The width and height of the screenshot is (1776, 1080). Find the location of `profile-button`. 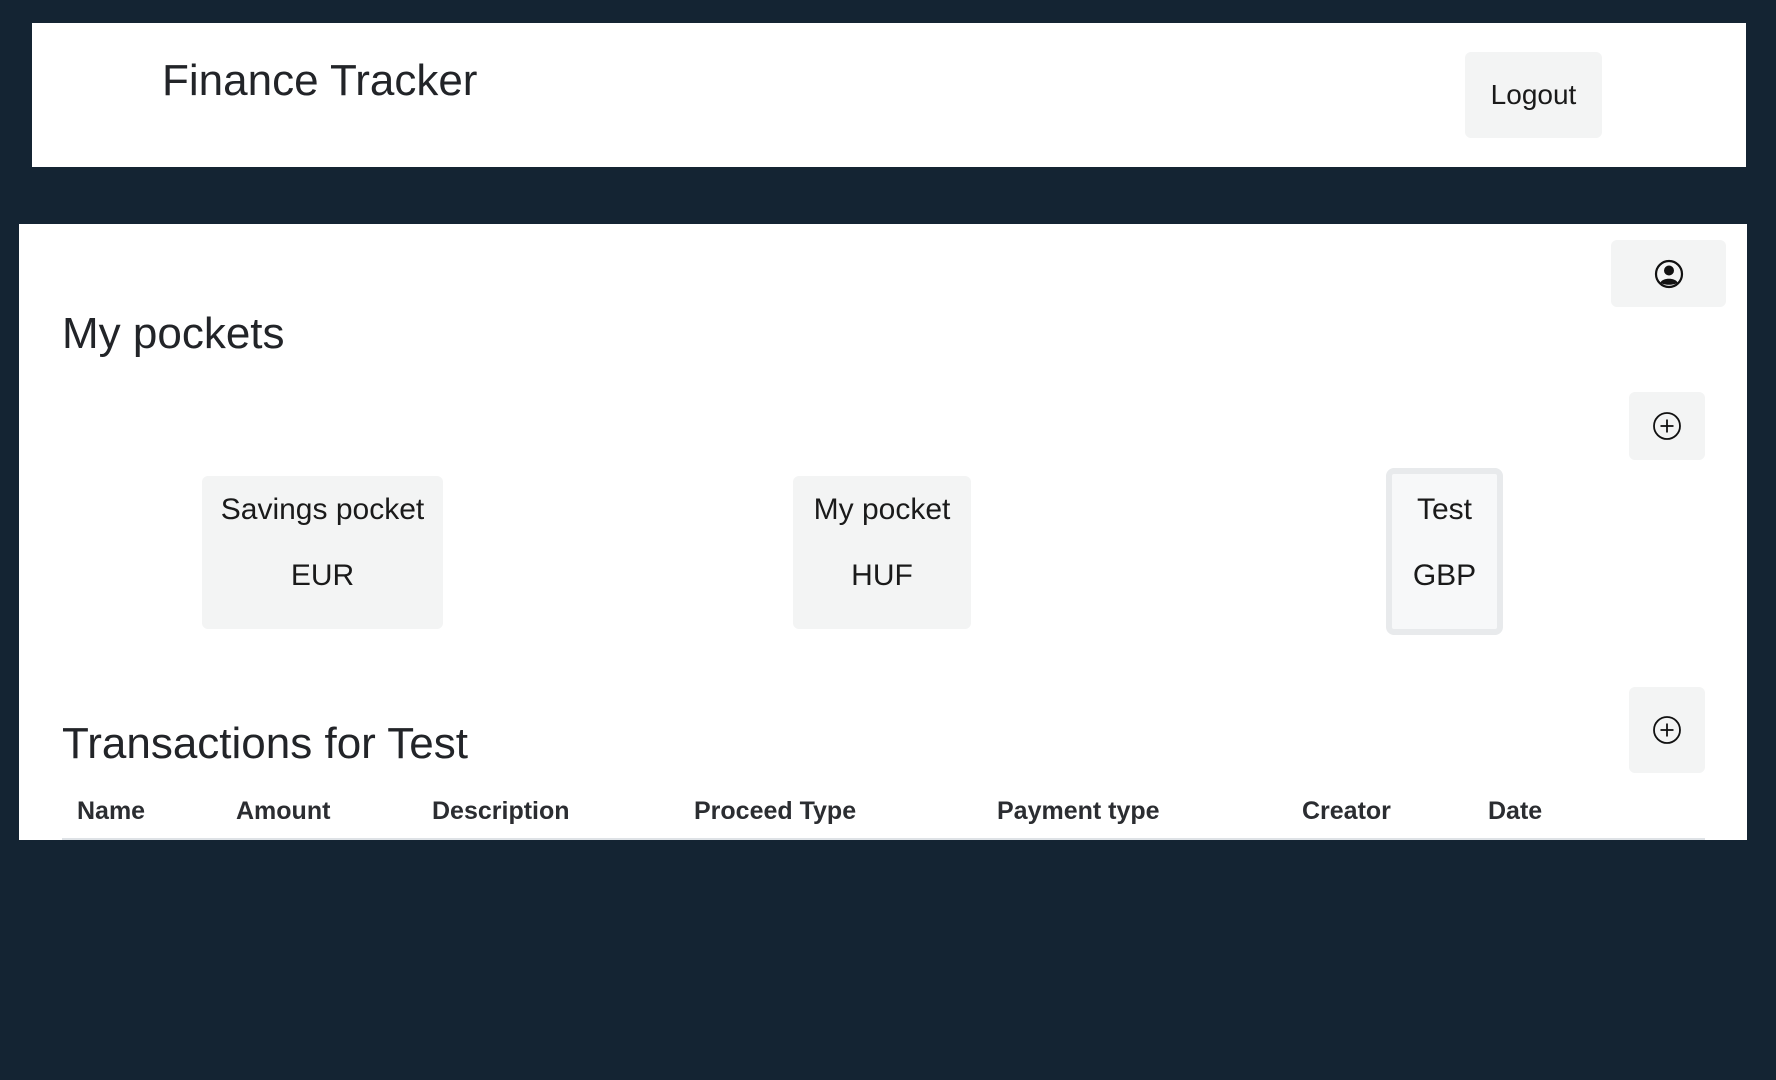

profile-button is located at coordinates (1668, 273).